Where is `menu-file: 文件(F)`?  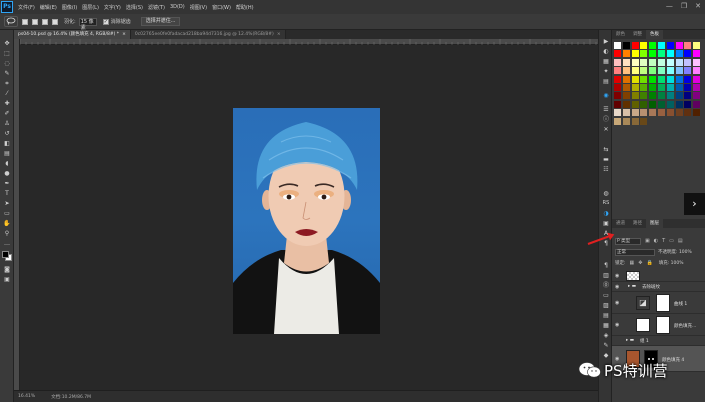 menu-file: 文件(F) is located at coordinates (26, 7).